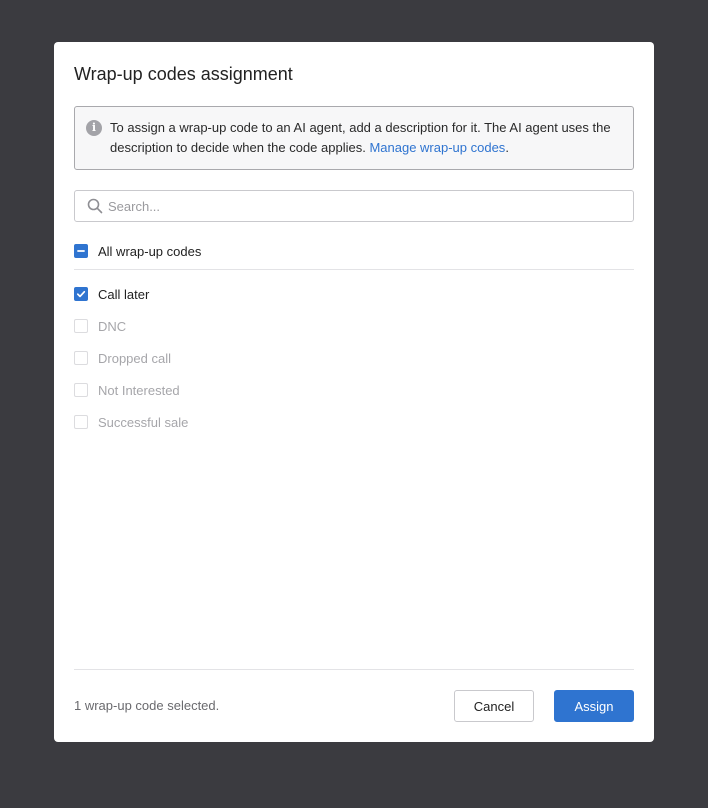 The image size is (708, 808). I want to click on list-item-label: Not Interested, so click(139, 390).